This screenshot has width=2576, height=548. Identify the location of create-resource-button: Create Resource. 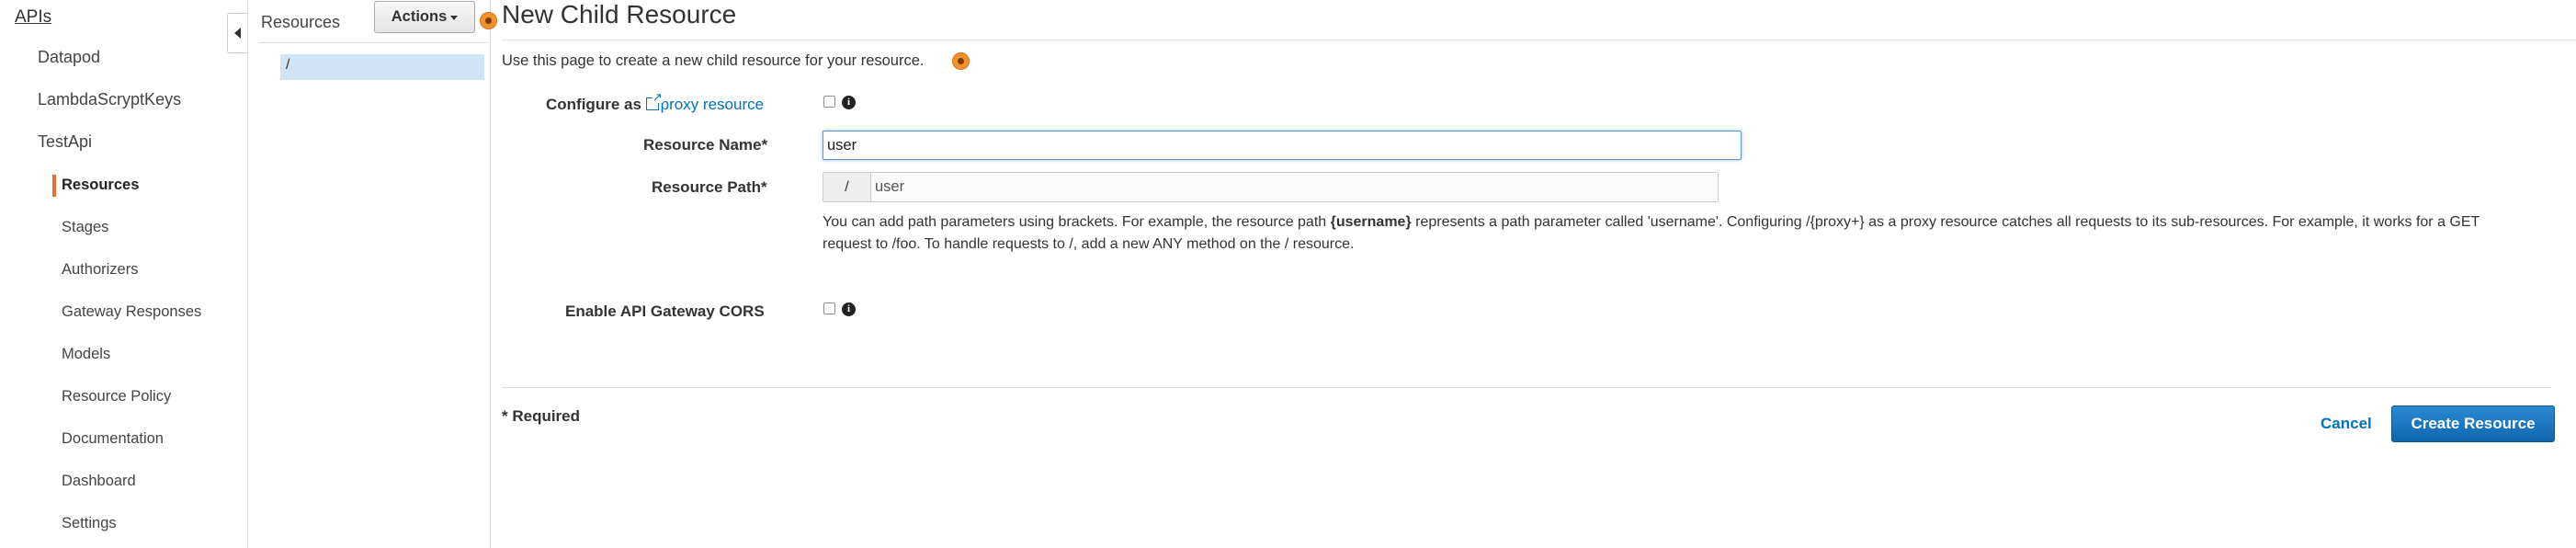
(2473, 423).